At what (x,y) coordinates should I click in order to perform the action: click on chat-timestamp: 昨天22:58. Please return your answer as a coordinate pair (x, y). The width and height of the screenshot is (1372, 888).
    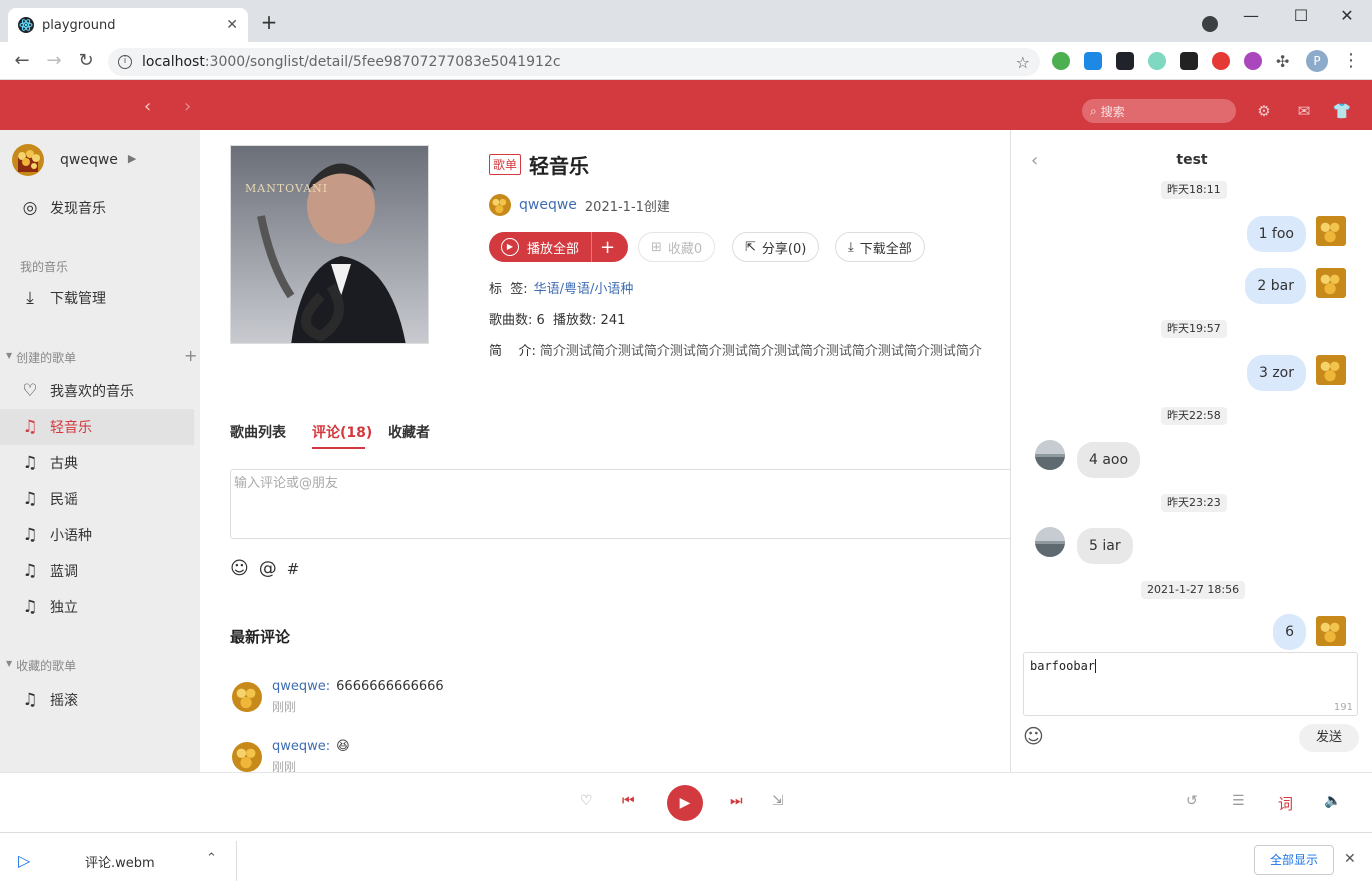
    Looking at the image, I should click on (1194, 416).